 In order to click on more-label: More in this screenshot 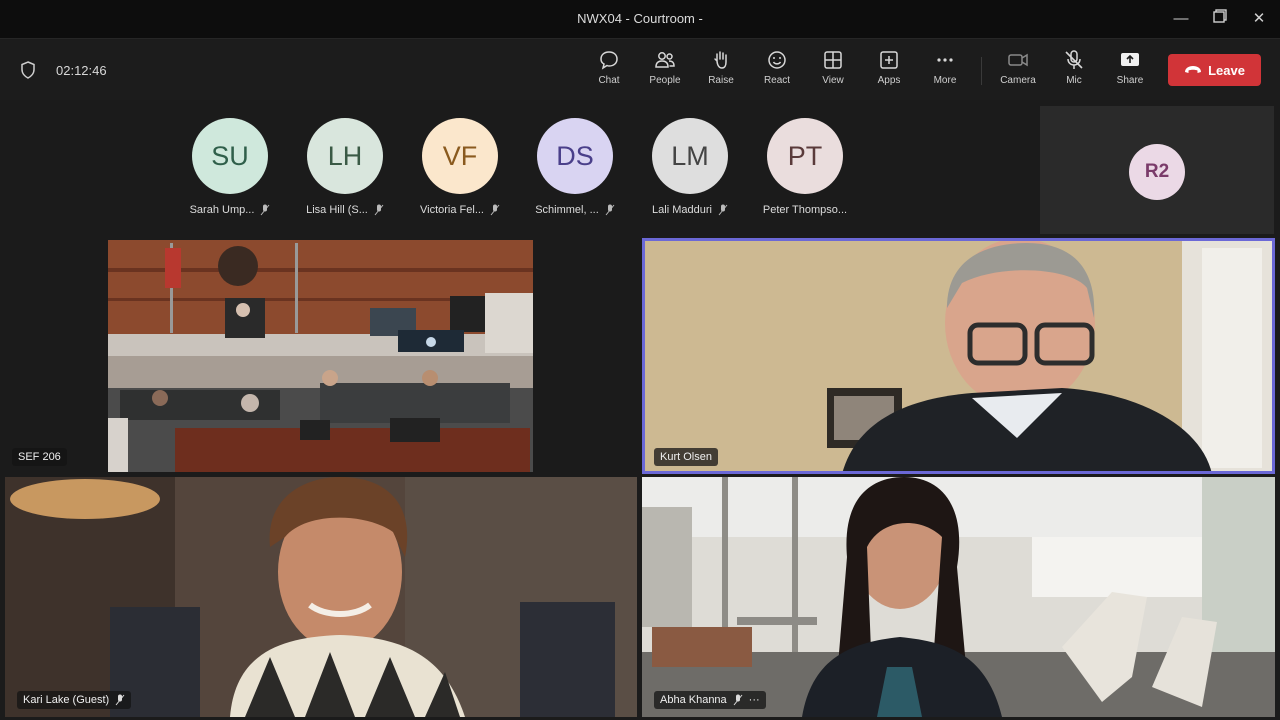, I will do `click(945, 80)`.